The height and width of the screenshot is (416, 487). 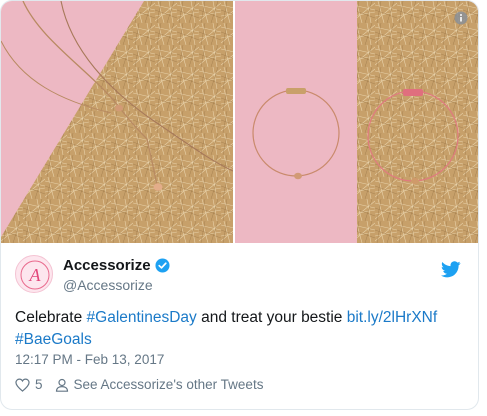 I want to click on heart-icon, so click(x=22, y=385).